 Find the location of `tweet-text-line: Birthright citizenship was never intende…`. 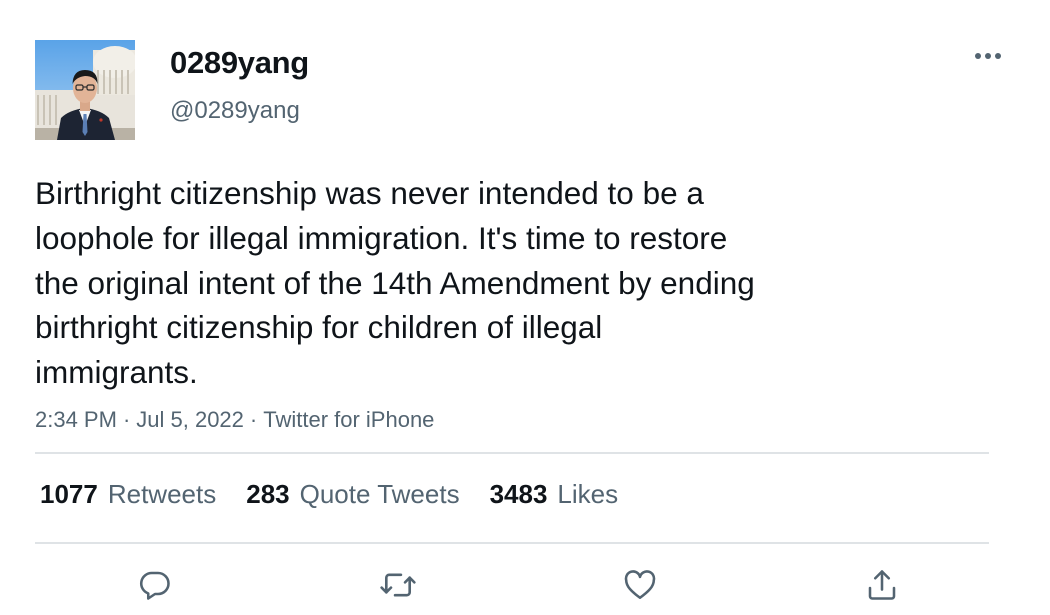

tweet-text-line: Birthright citizenship was never intende… is located at coordinates (369, 193).